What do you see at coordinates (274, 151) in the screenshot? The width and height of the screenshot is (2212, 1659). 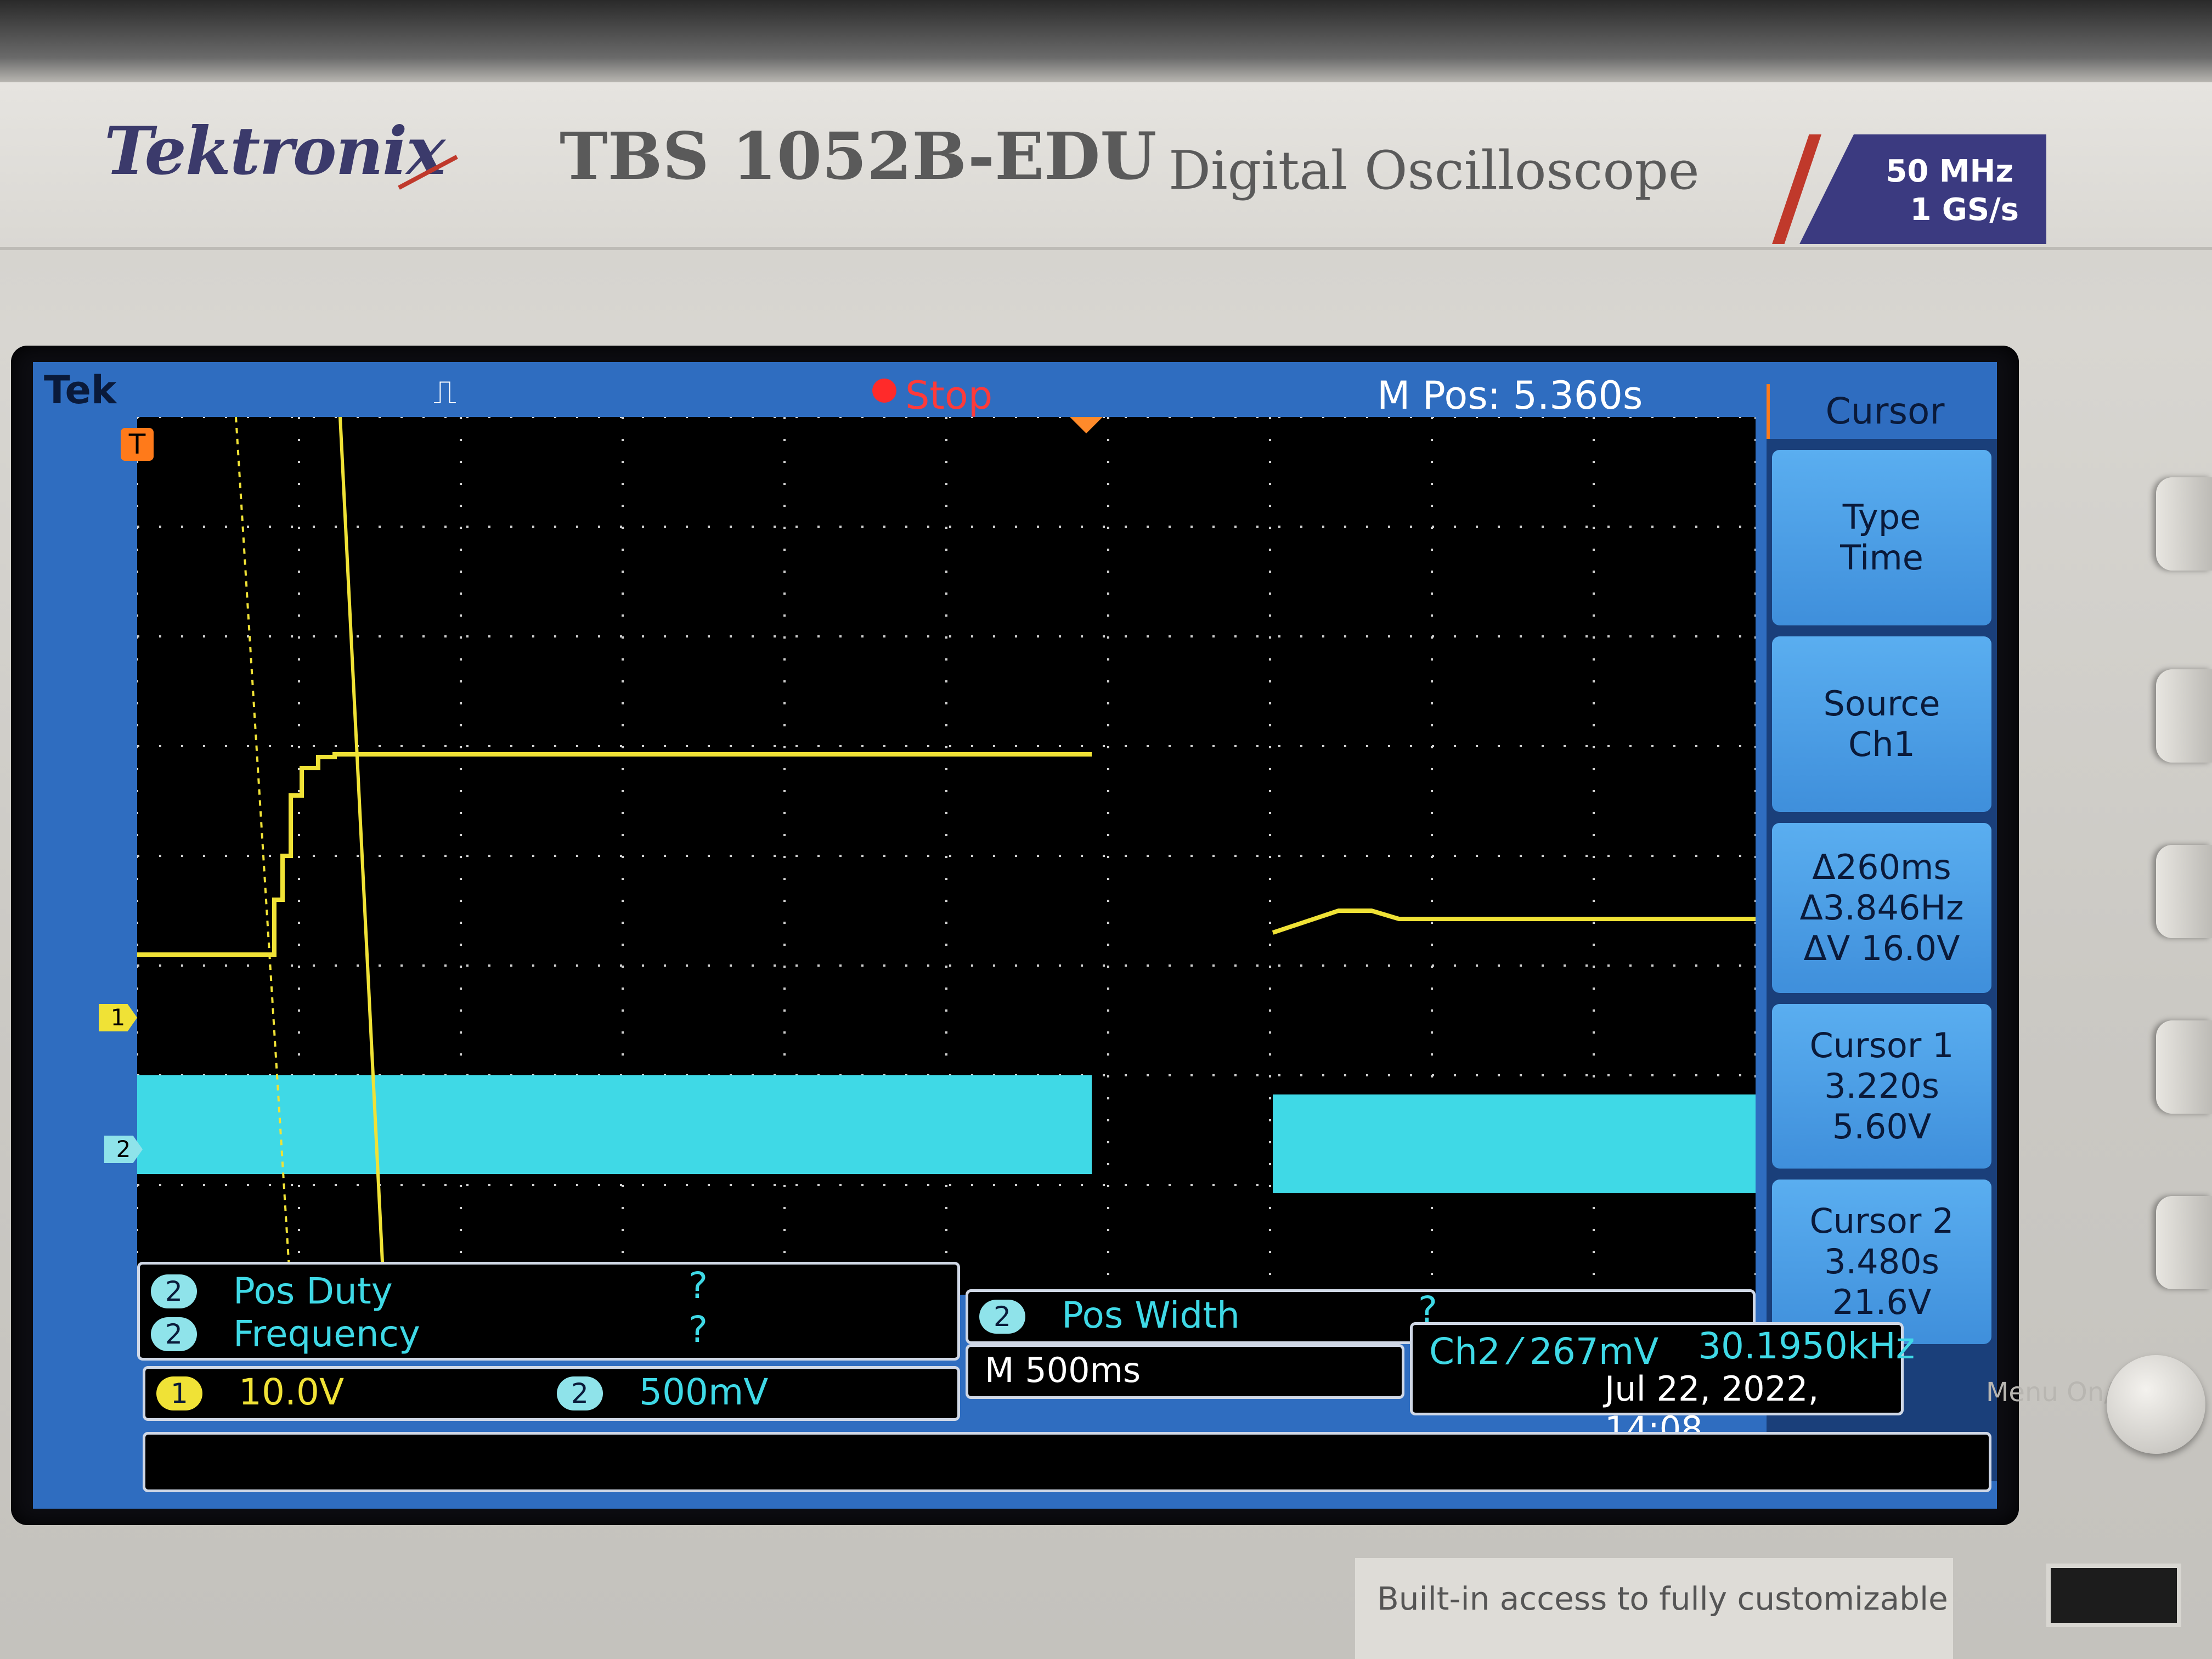 I see `brand-logo: Tektronix` at bounding box center [274, 151].